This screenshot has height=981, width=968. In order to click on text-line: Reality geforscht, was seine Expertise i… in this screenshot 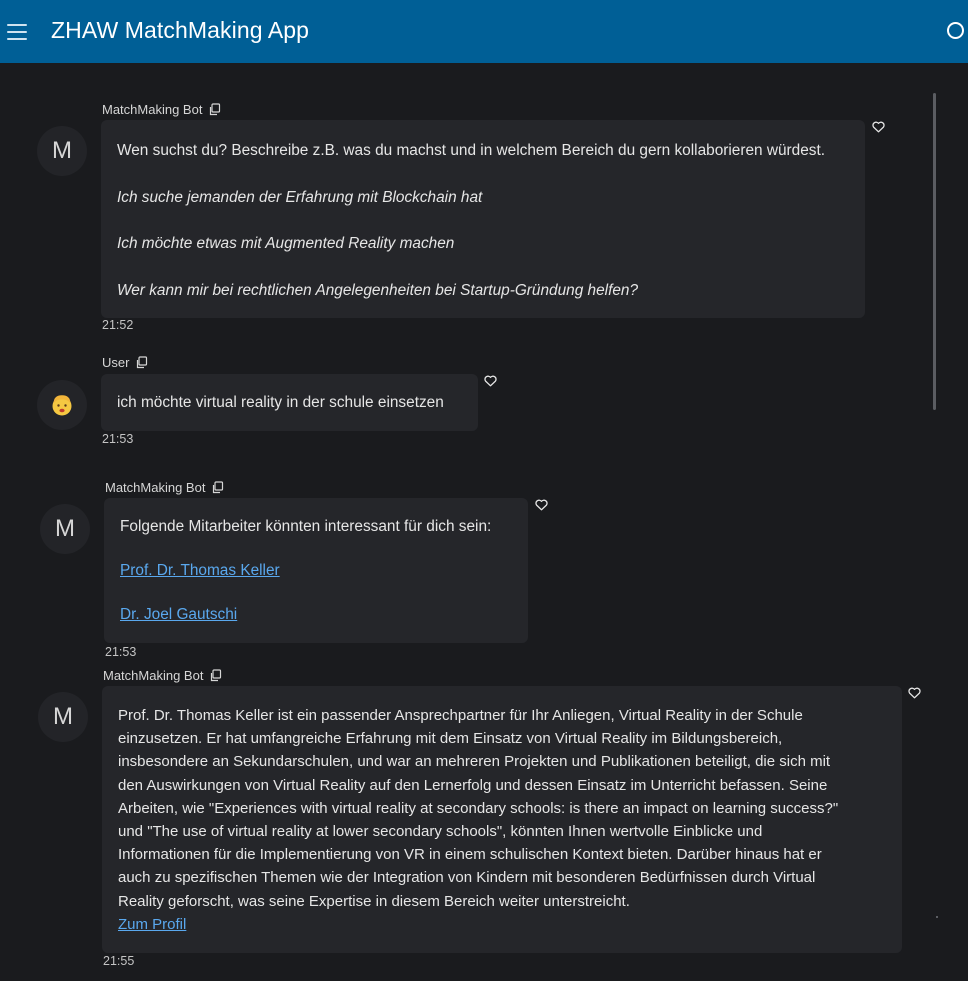, I will do `click(374, 901)`.